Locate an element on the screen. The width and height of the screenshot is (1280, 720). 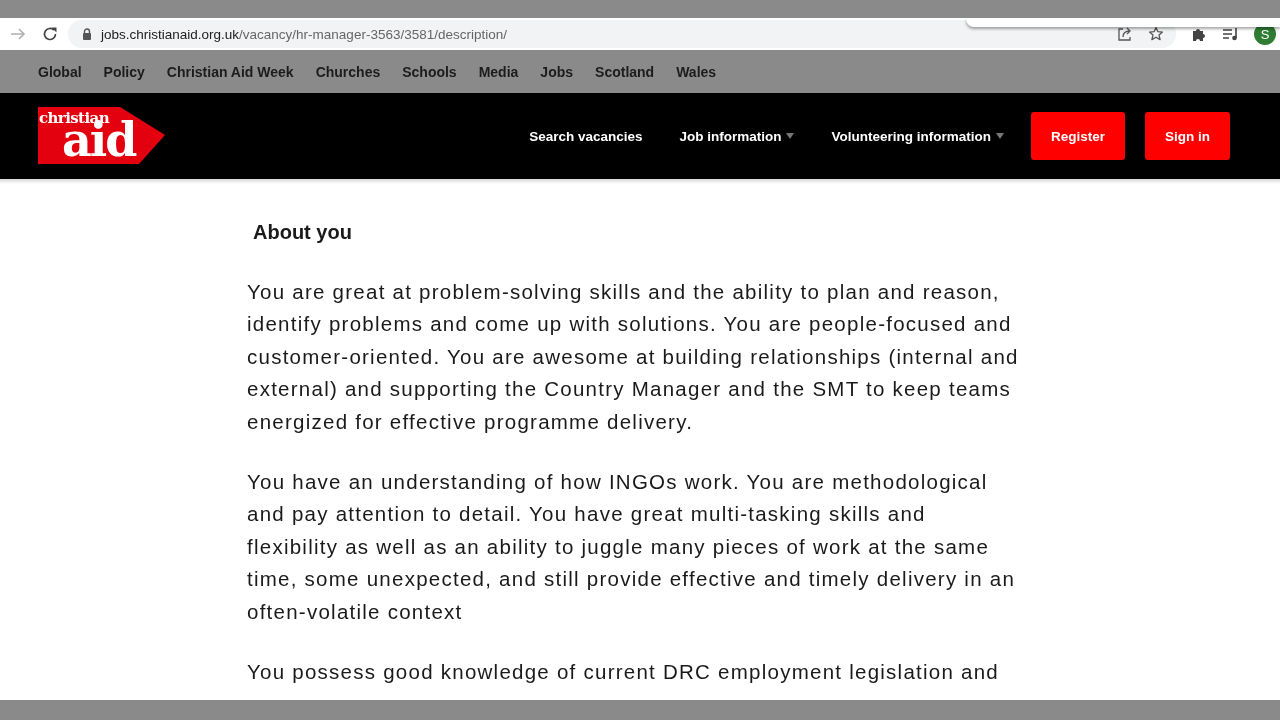
site-nav-link: Jobs is located at coordinates (557, 71).